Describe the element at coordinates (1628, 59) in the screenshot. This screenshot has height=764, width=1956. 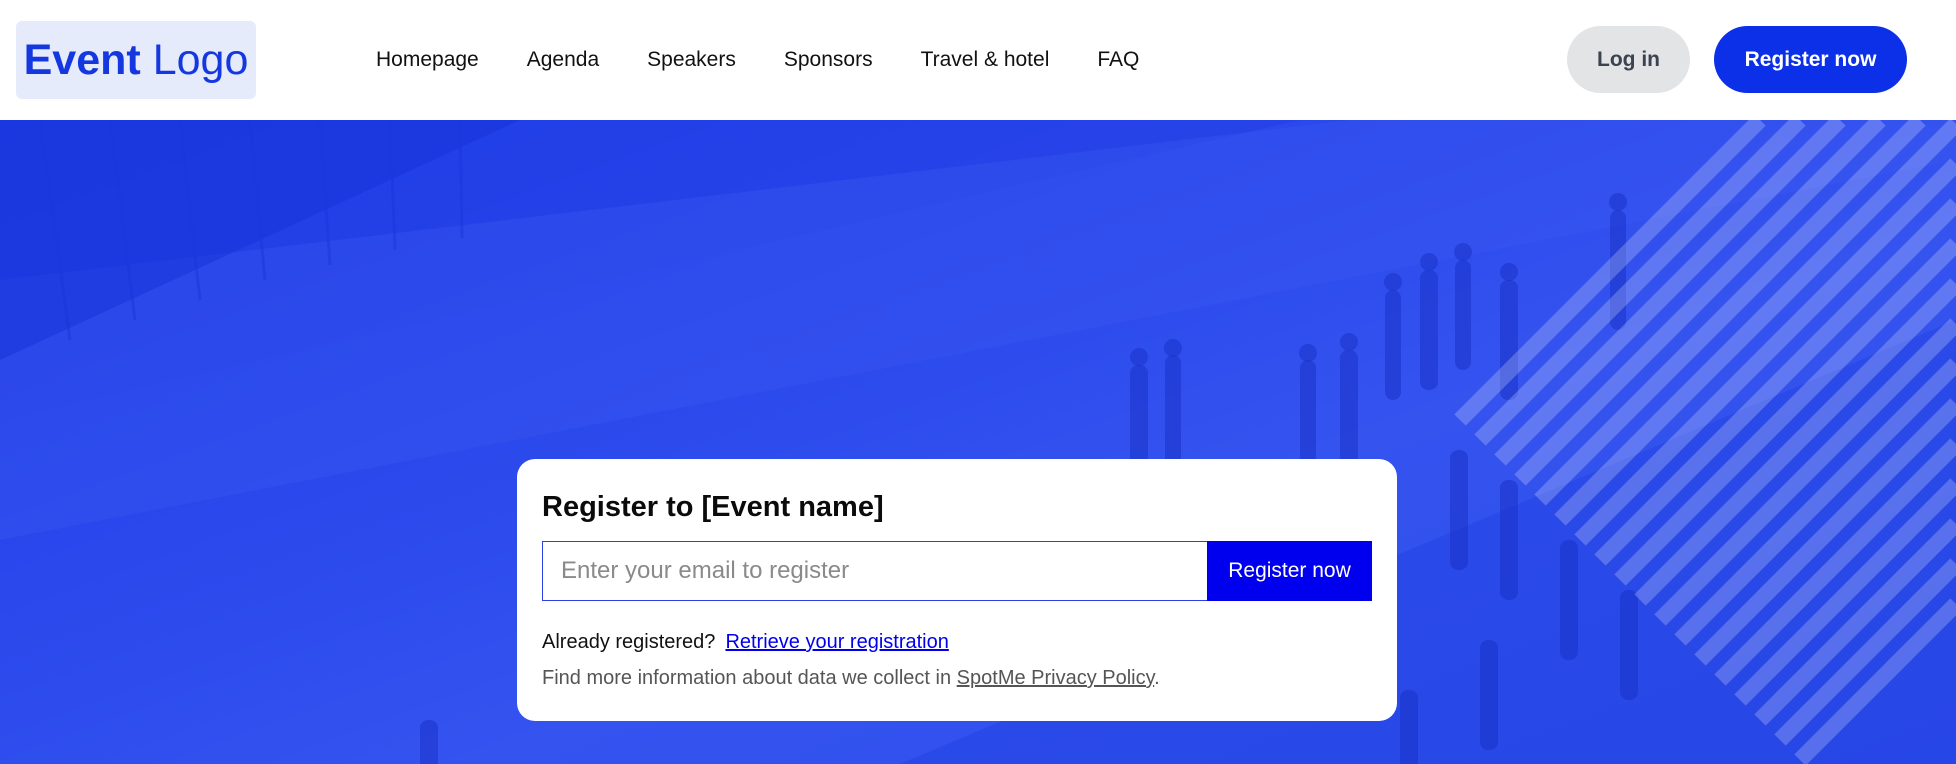
I see `login-button: Log in` at that location.